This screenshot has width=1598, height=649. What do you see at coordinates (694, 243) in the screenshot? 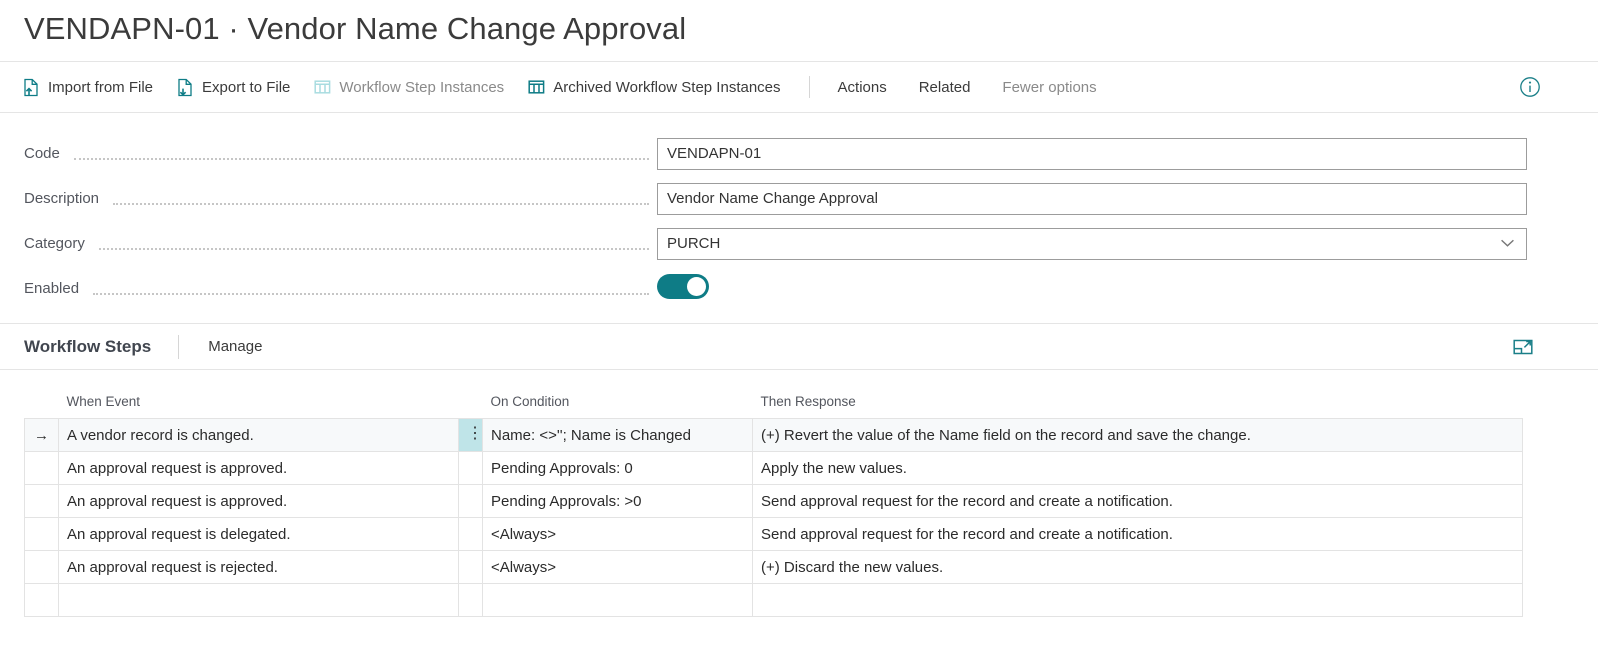
I see `category-selected-value: PURCH` at bounding box center [694, 243].